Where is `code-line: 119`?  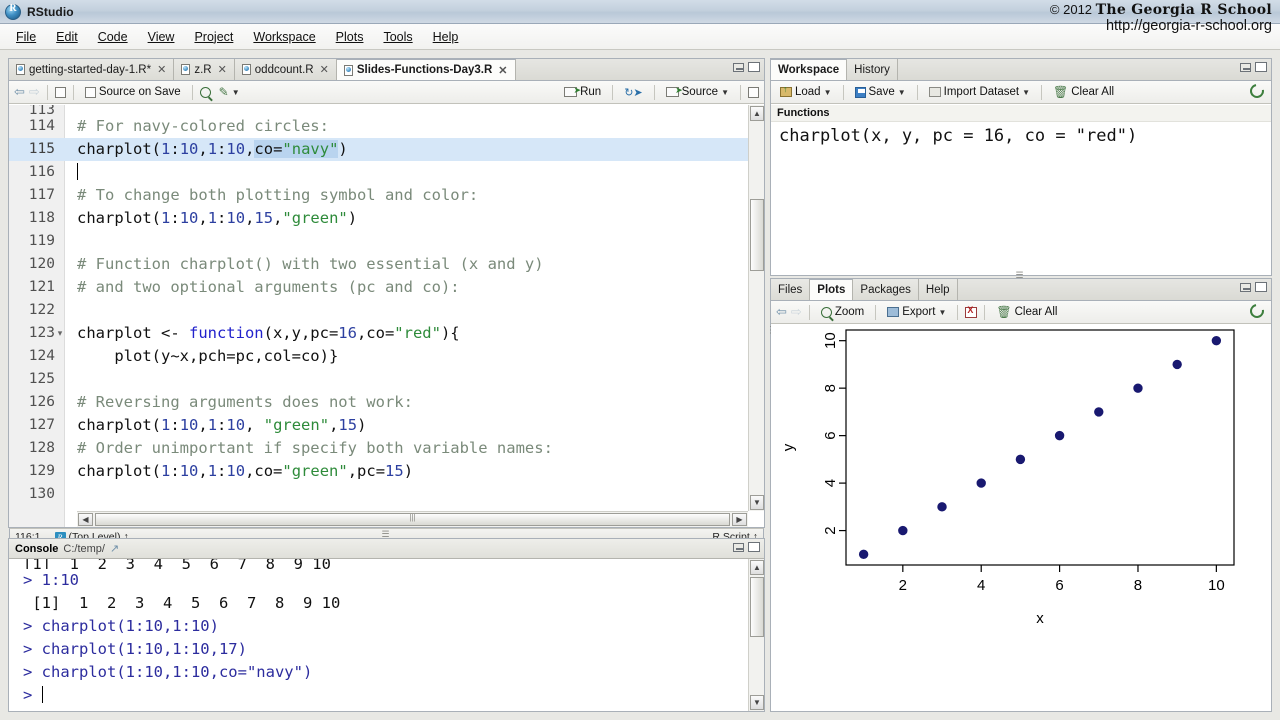
code-line: 119 is located at coordinates (386, 241).